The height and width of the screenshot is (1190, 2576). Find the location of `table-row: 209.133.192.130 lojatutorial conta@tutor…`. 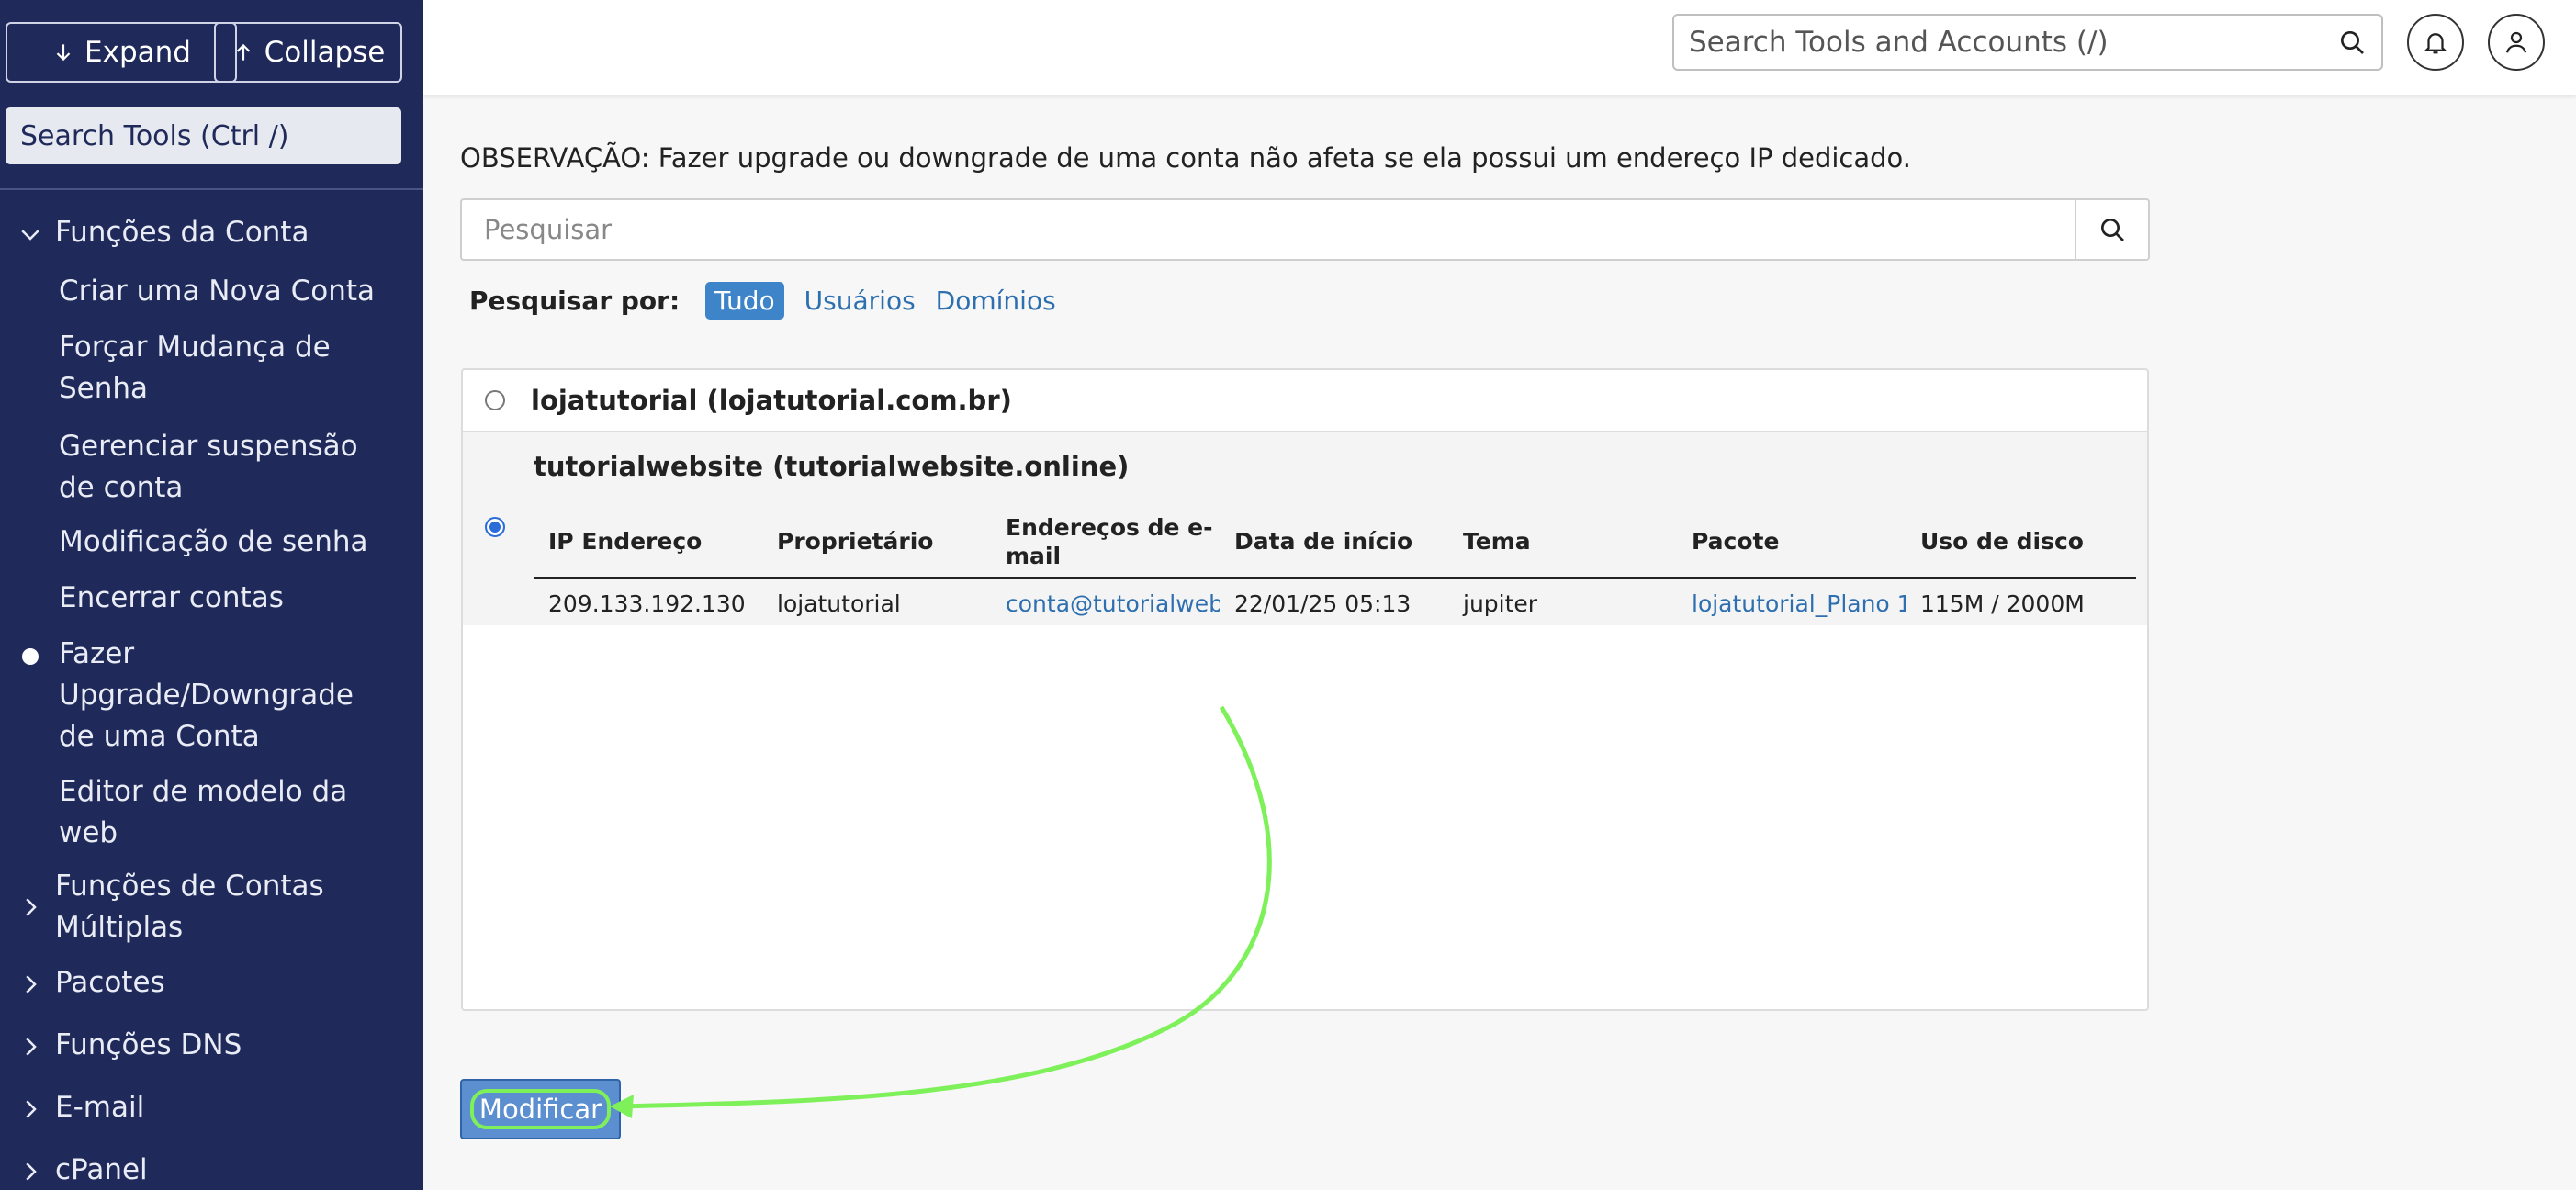

table-row: 209.133.192.130 lojatutorial conta@tutor… is located at coordinates (1335, 603).